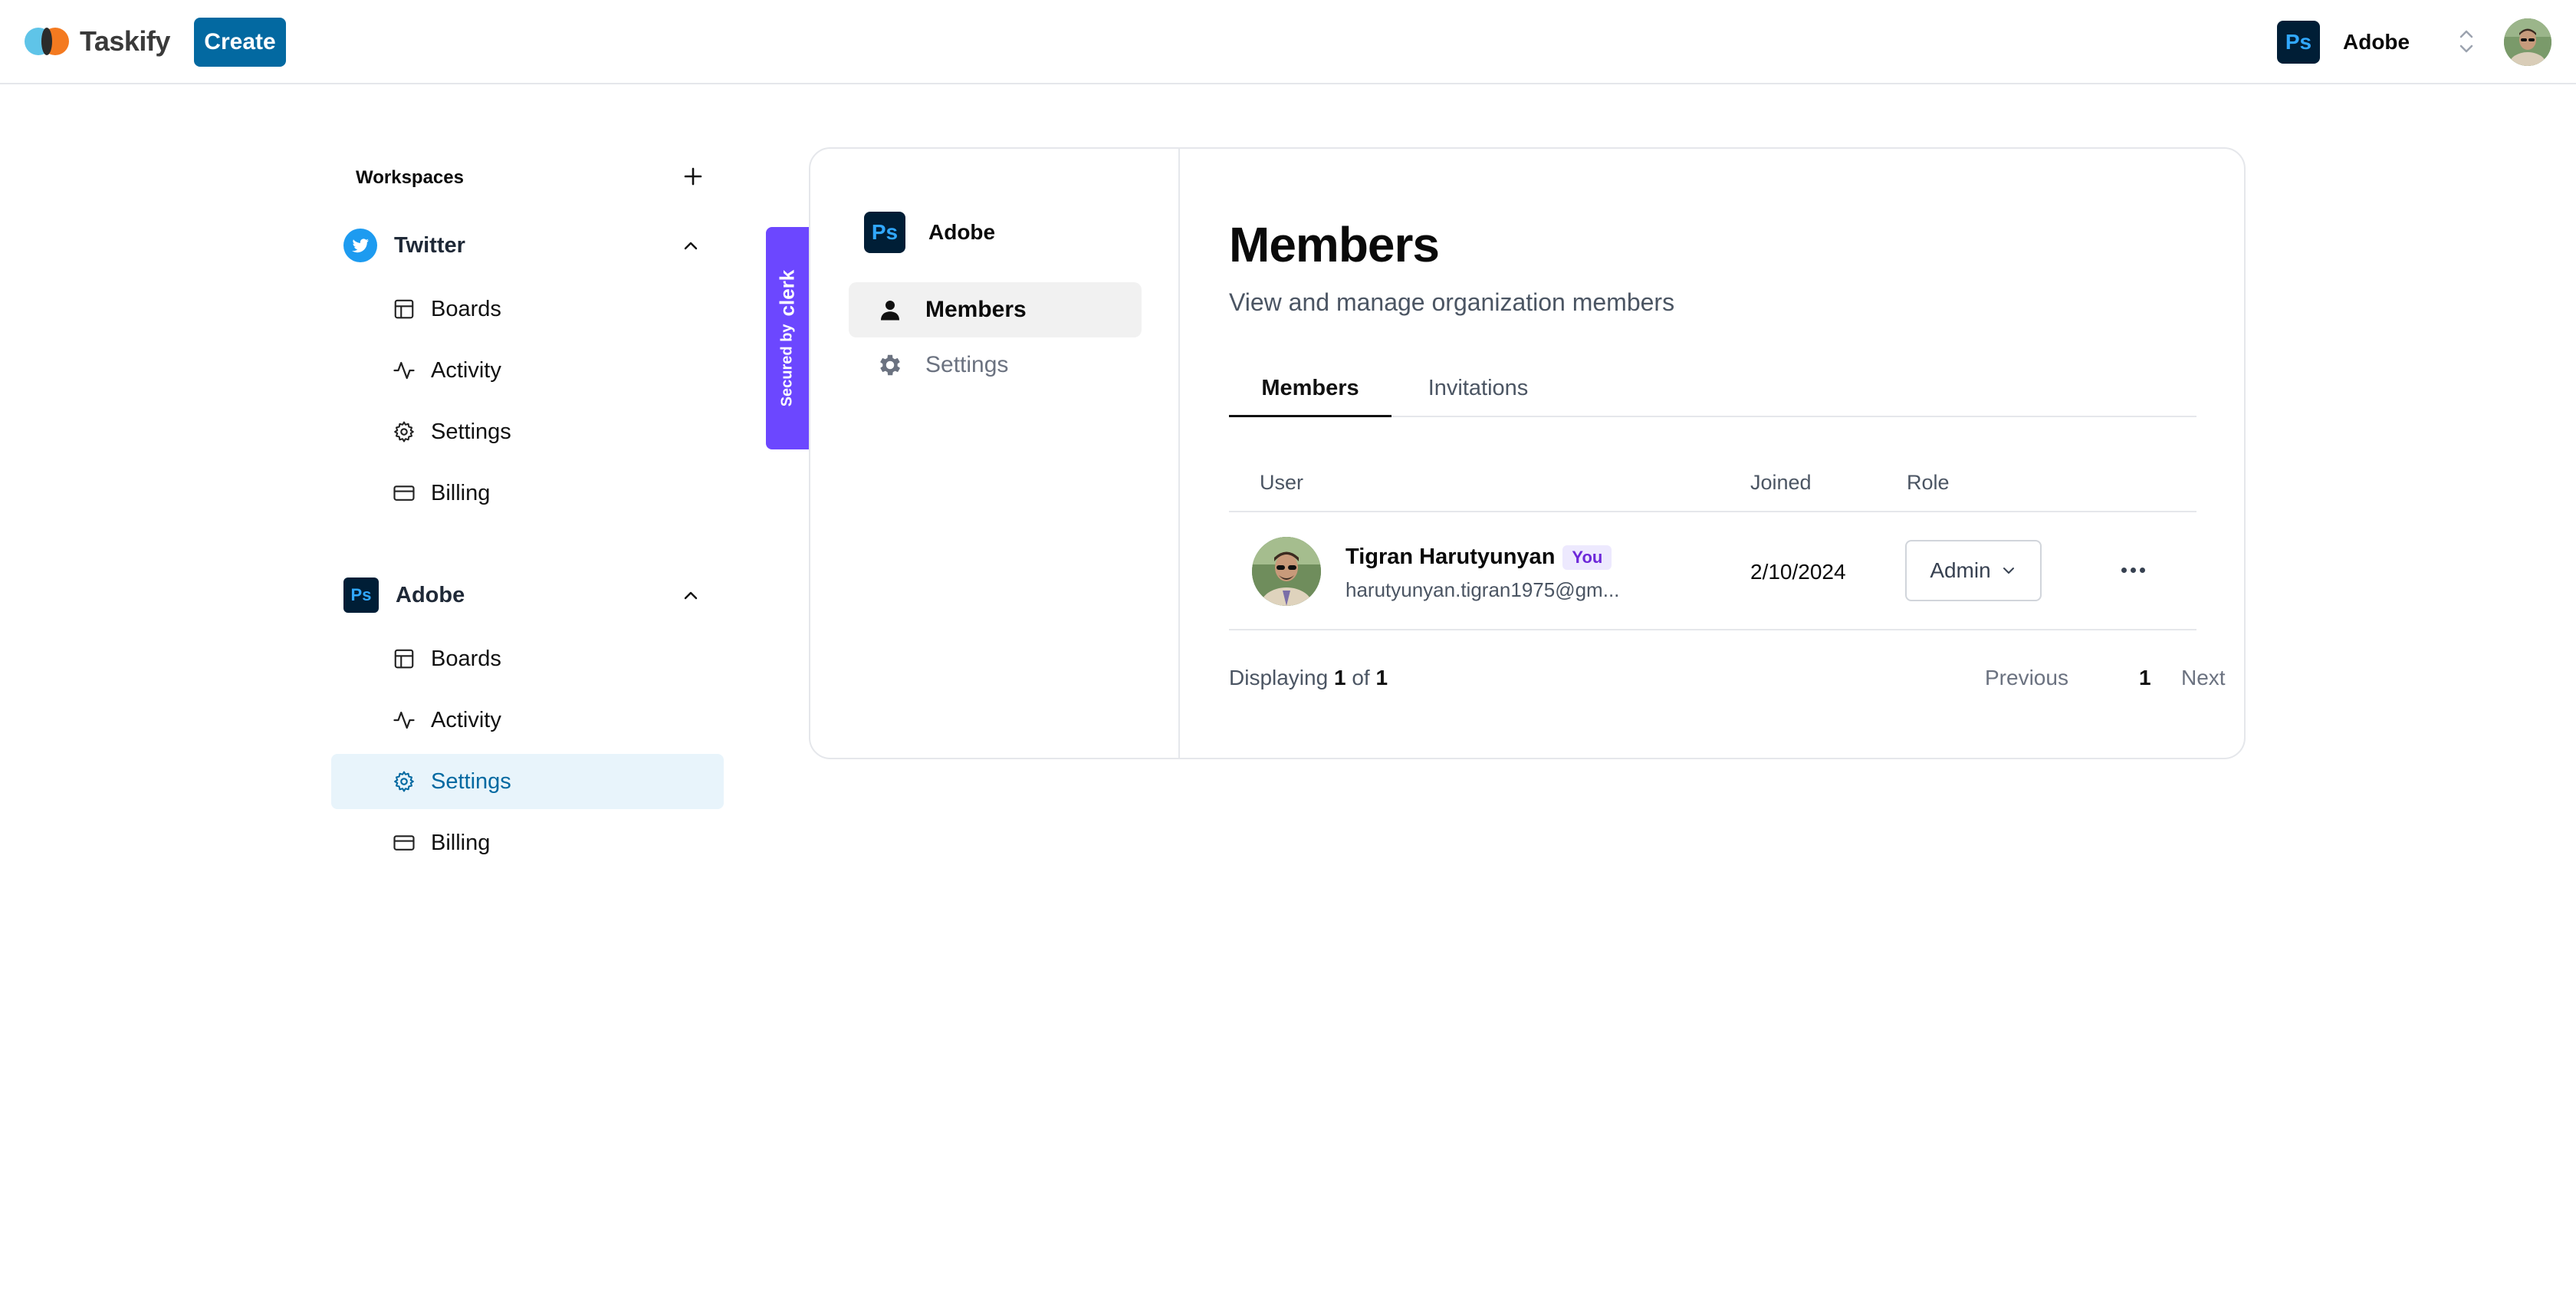 The height and width of the screenshot is (1313, 2576). I want to click on workspace-toggle-adobe: Ps Adobe, so click(527, 595).